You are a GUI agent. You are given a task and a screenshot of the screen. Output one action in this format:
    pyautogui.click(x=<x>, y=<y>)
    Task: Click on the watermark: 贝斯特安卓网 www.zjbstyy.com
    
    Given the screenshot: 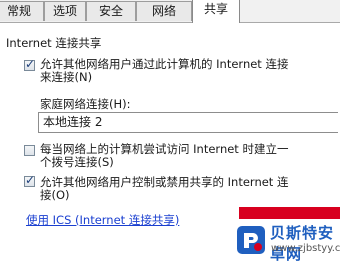 What is the action you would take?
    pyautogui.click(x=286, y=241)
    